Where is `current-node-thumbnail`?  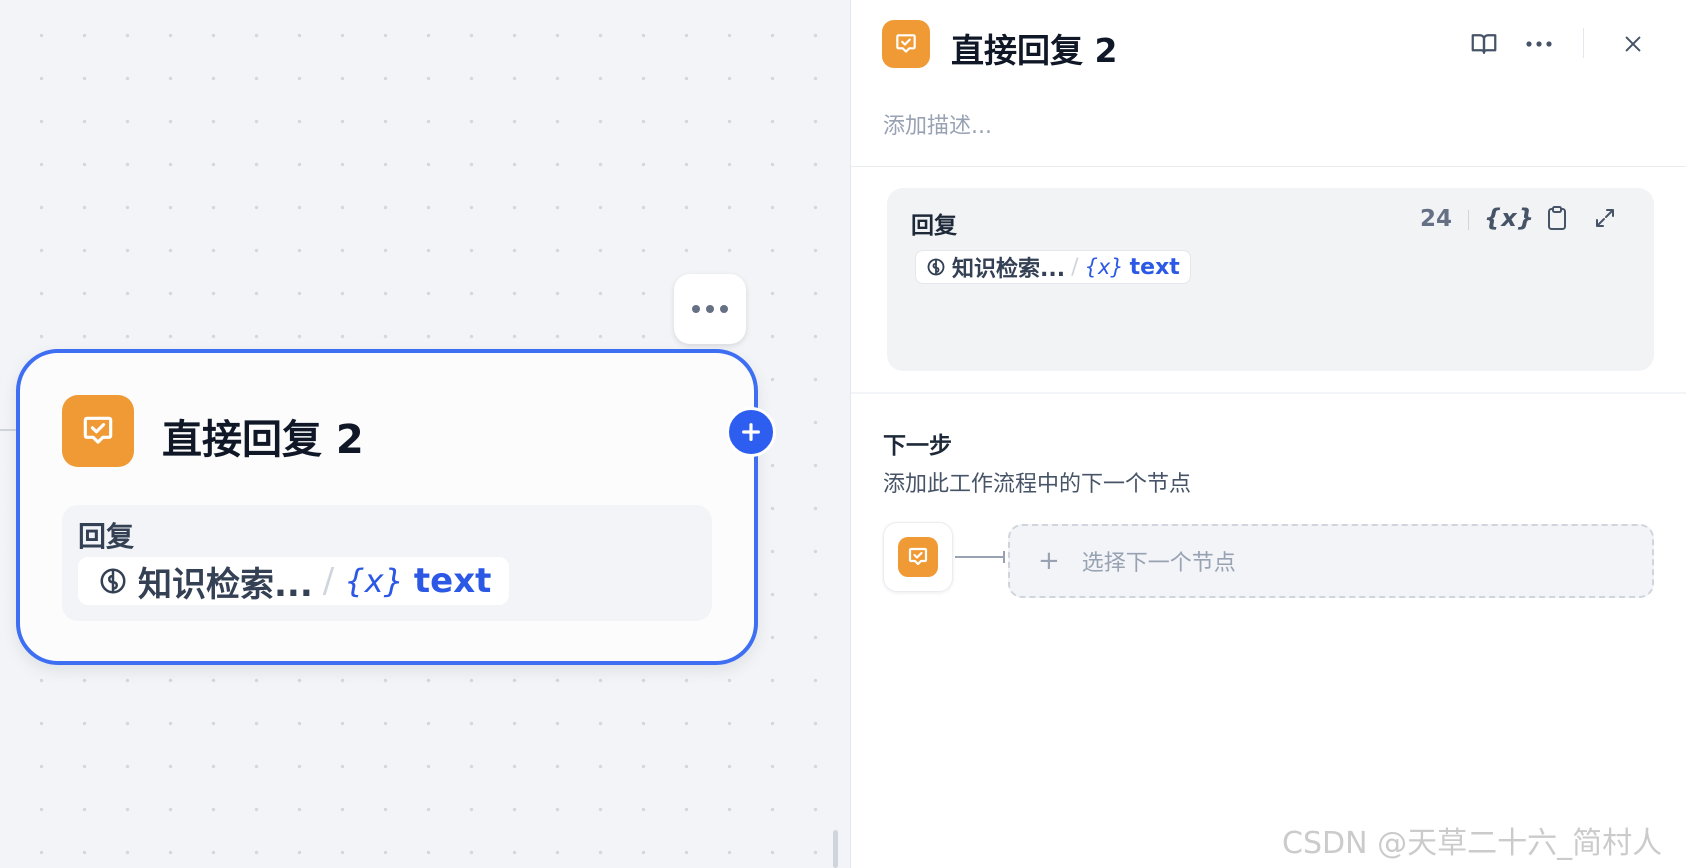
current-node-thumbnail is located at coordinates (918, 557).